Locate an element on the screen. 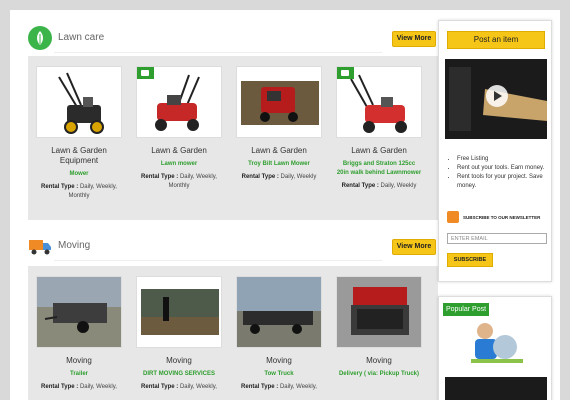 This screenshot has width=570, height=400. item-name: Lawn mower is located at coordinates (179, 164).